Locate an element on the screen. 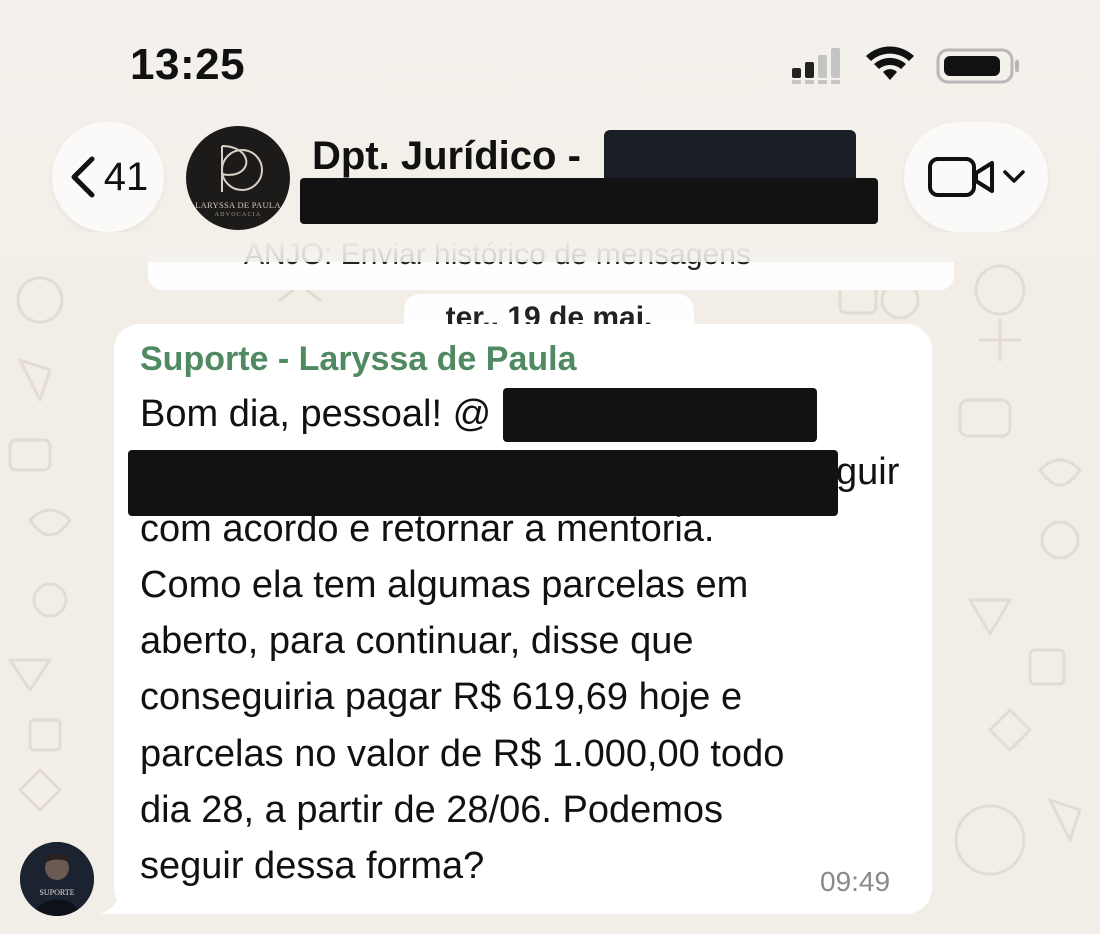 The height and width of the screenshot is (934, 1100). status-time: 13:25 is located at coordinates (188, 64).